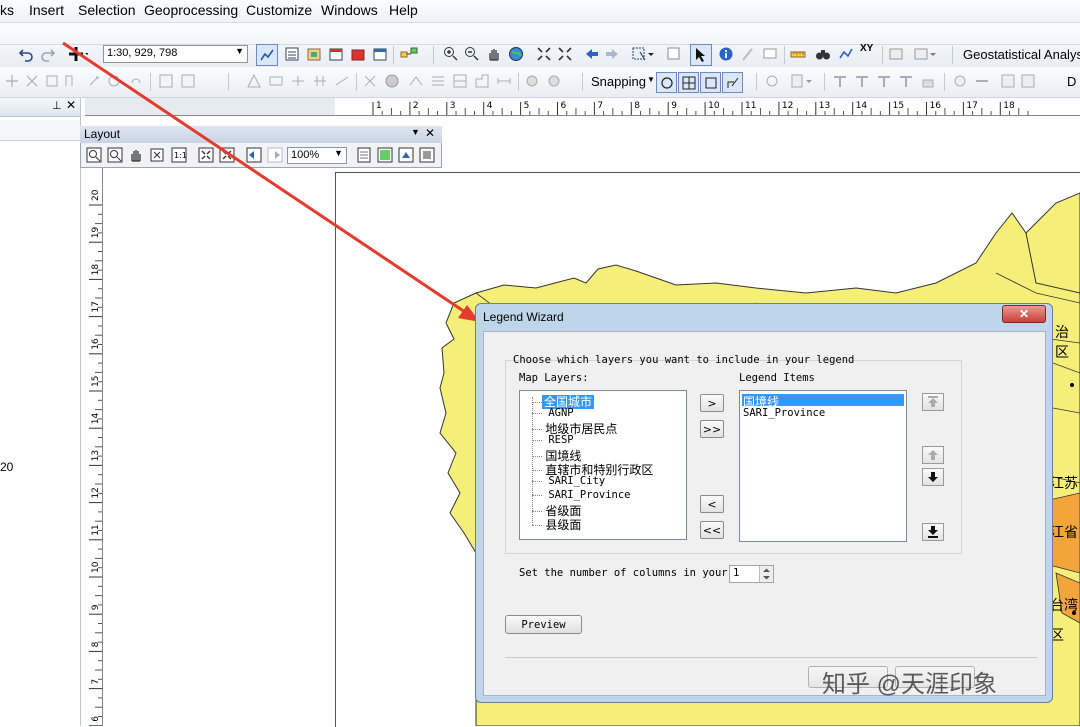 The height and width of the screenshot is (727, 1080). I want to click on list-item-label: SARI_City, so click(577, 481).